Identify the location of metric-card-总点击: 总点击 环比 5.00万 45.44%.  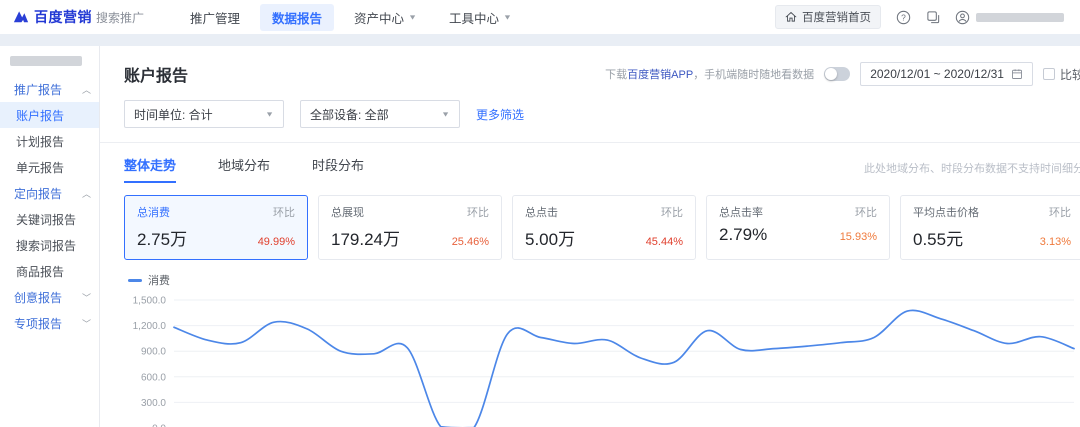
(604, 227).